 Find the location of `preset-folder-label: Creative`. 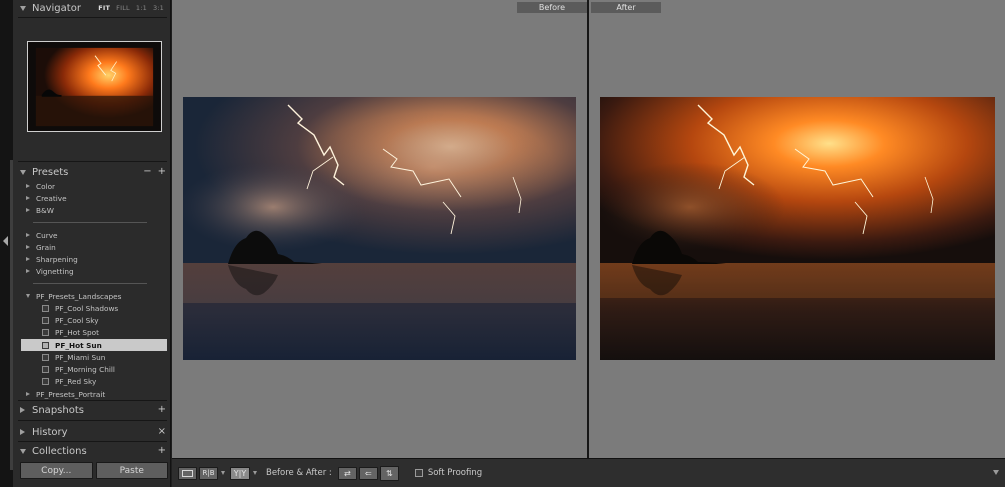

preset-folder-label: Creative is located at coordinates (51, 198).